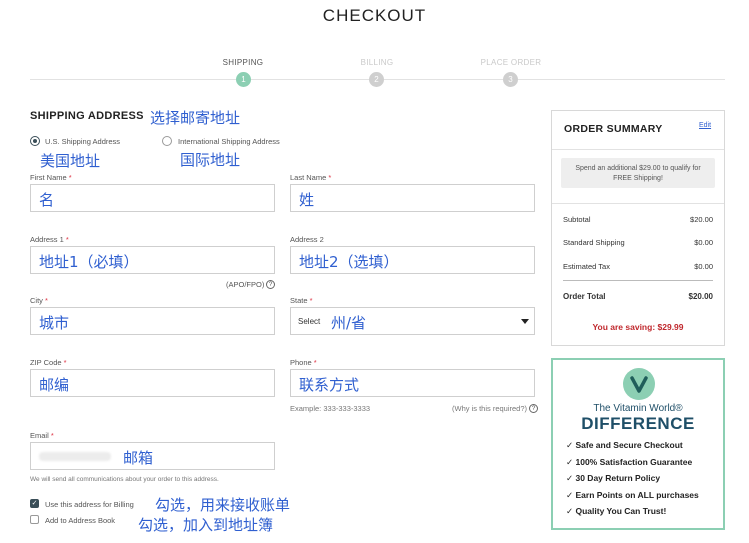  What do you see at coordinates (632, 495) in the screenshot?
I see `difference-item: ✓ Earn Points on ALL purchases` at bounding box center [632, 495].